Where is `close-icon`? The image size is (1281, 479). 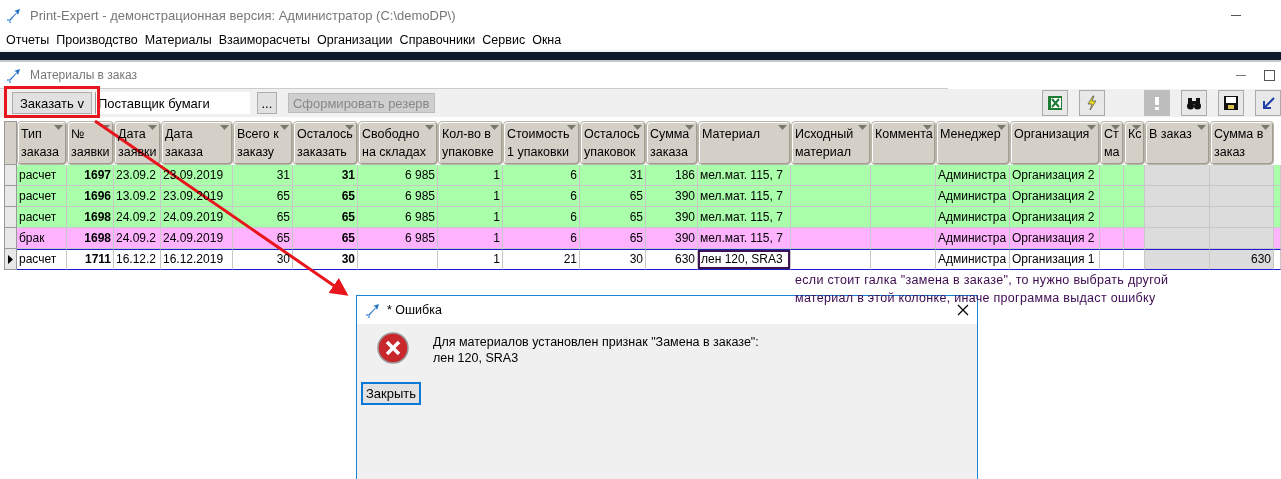 close-icon is located at coordinates (963, 310).